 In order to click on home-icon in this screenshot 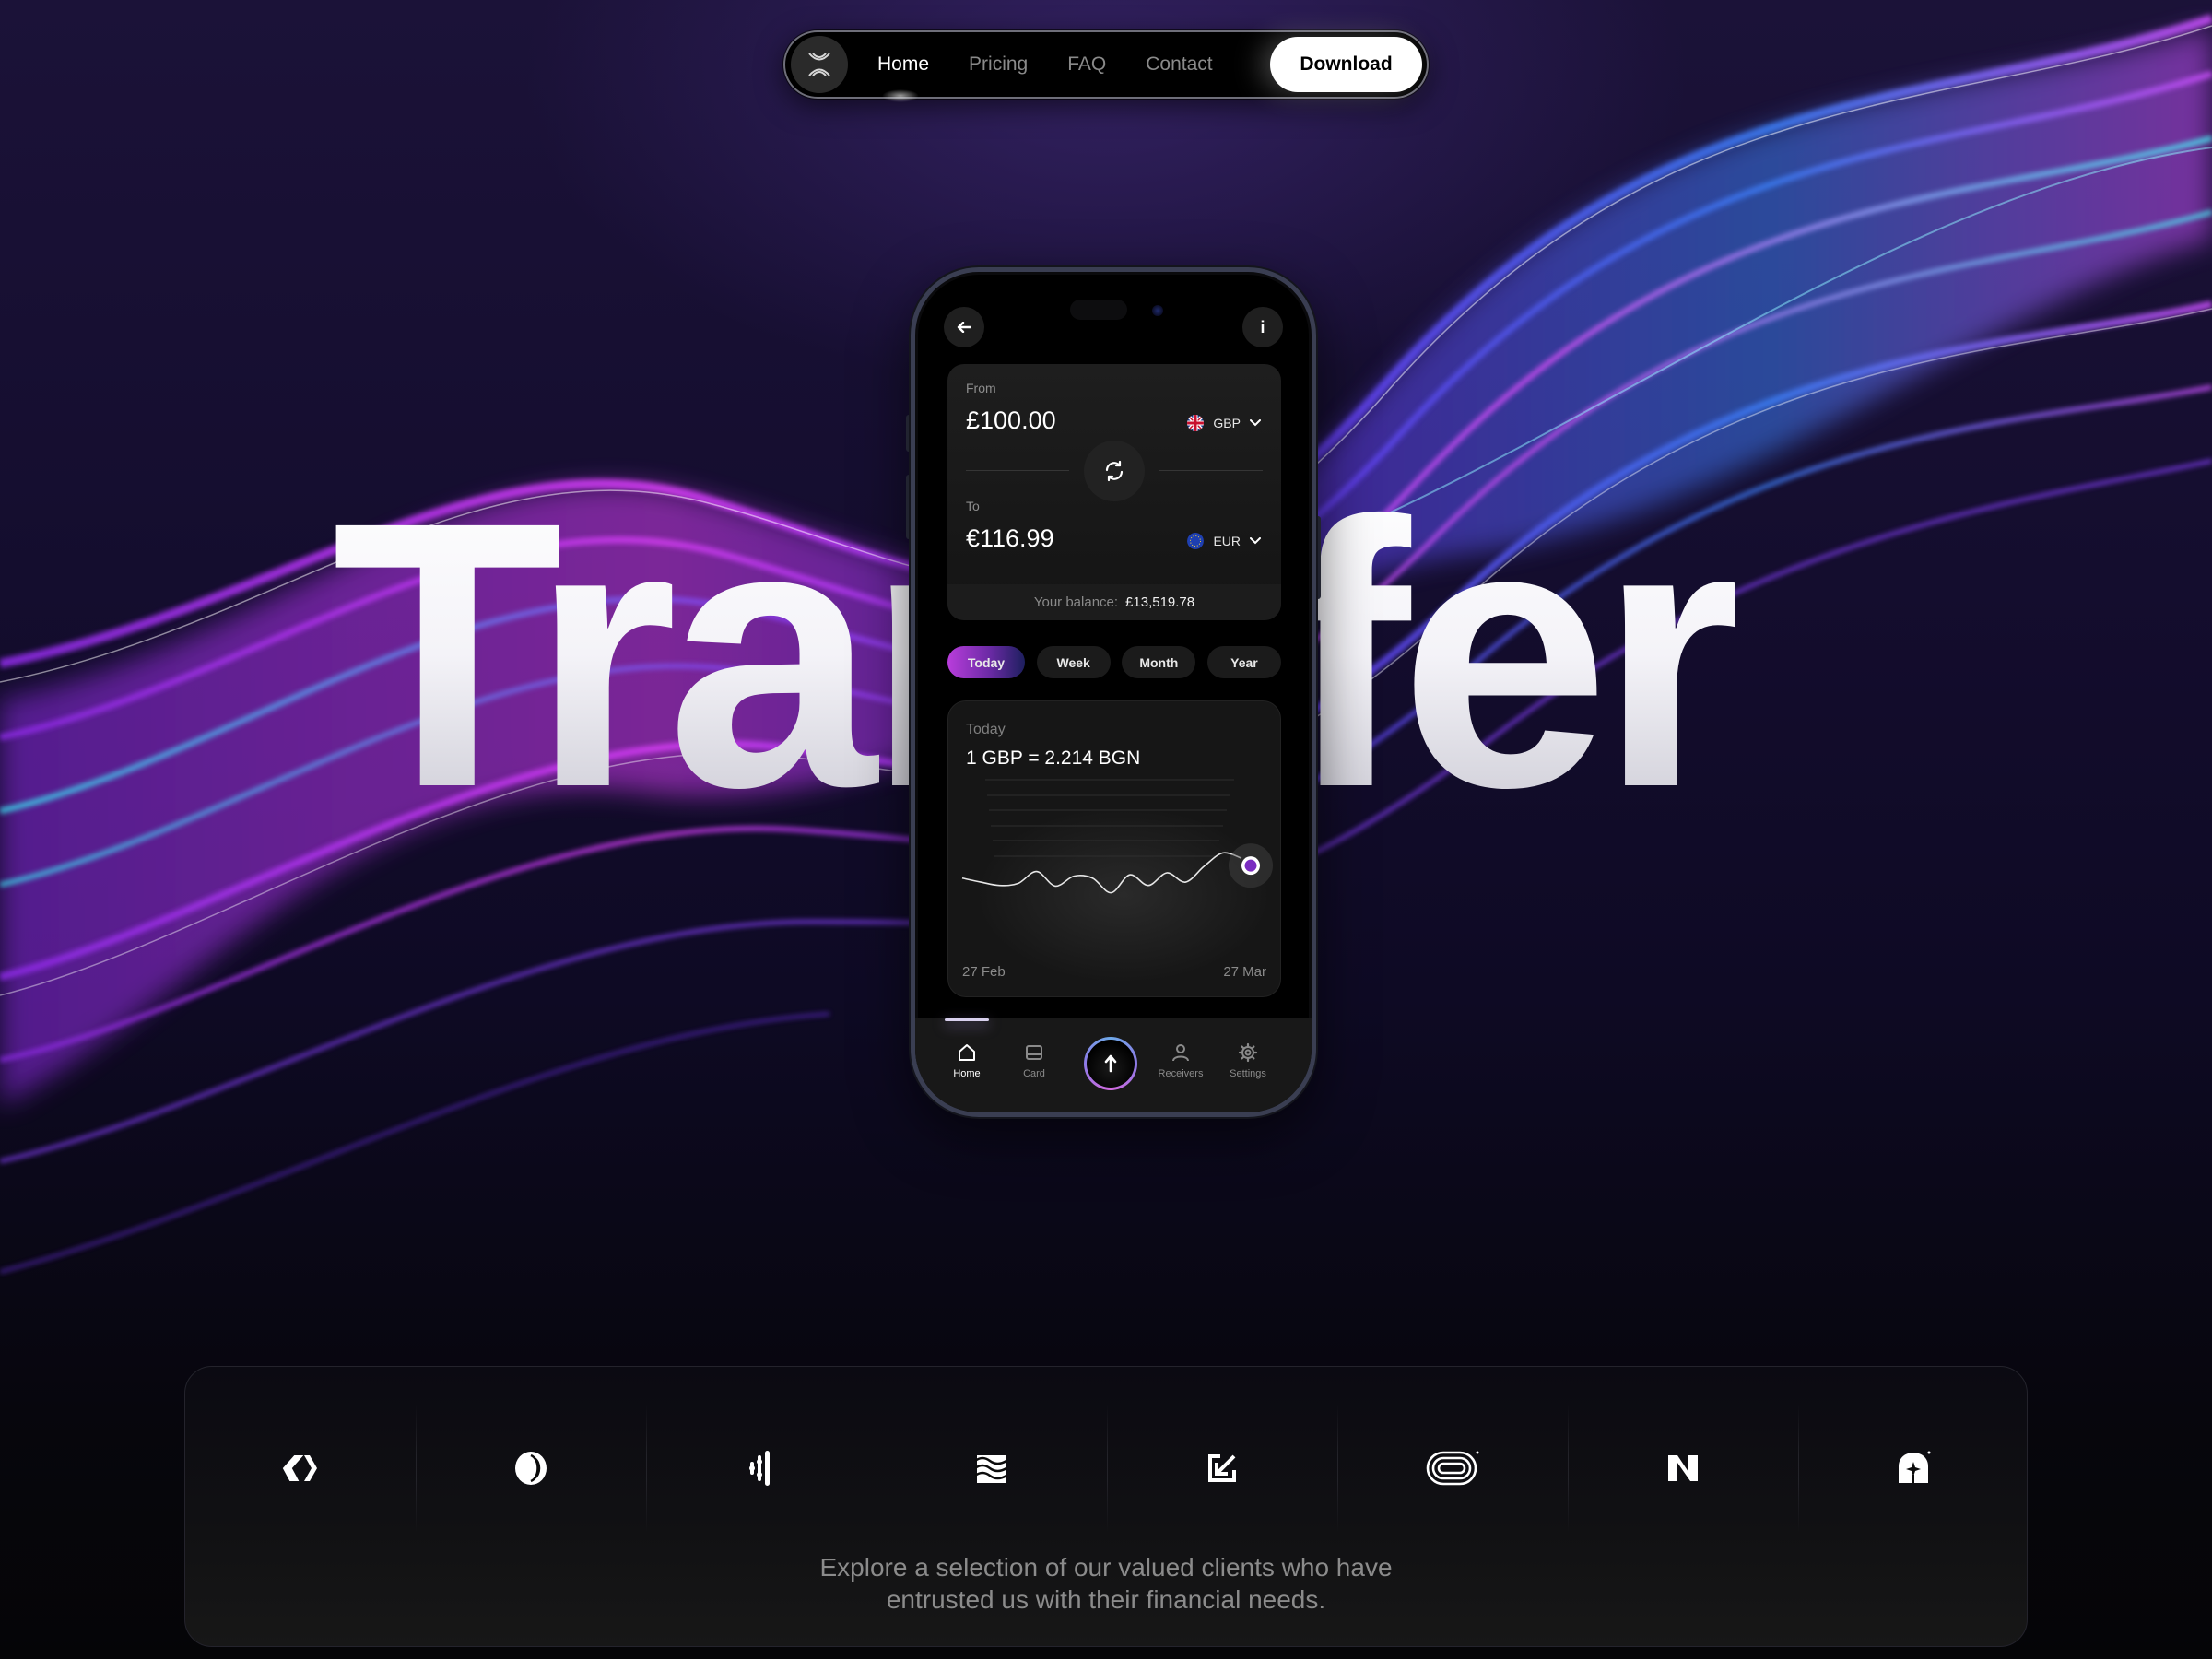, I will do `click(967, 1052)`.